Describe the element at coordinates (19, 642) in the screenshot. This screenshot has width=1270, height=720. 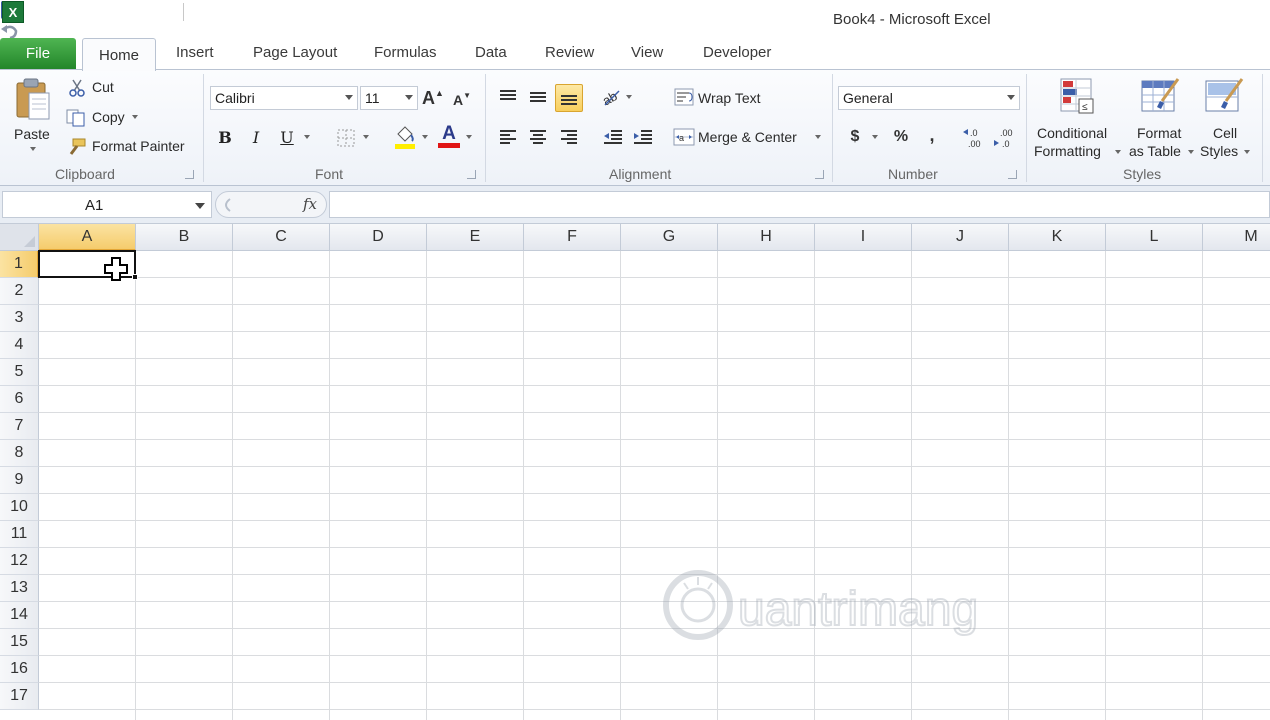
I see `row-header-15: 15` at that location.